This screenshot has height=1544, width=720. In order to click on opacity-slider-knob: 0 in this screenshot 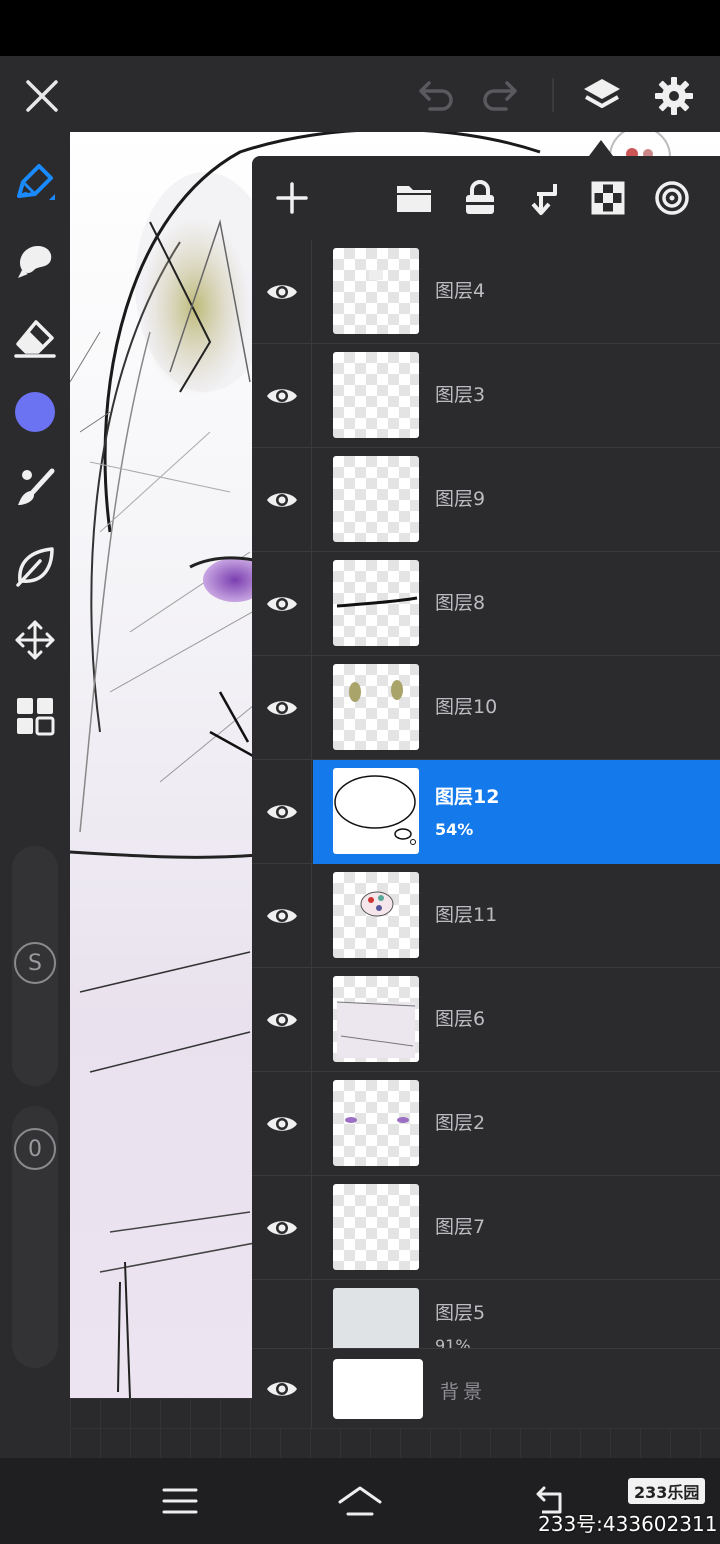, I will do `click(35, 1149)`.